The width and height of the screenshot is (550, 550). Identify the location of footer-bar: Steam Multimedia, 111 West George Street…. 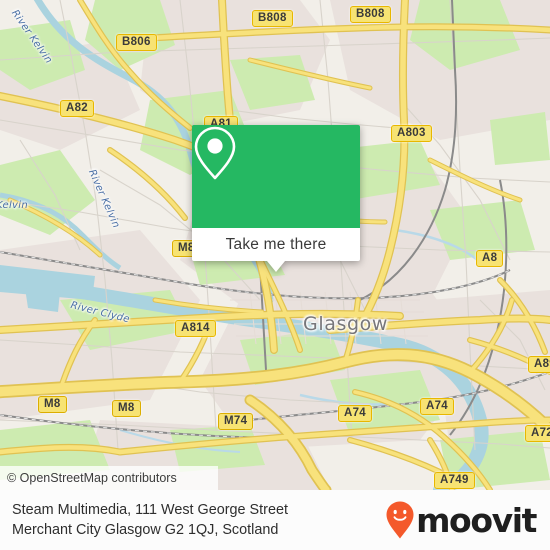
(275, 520).